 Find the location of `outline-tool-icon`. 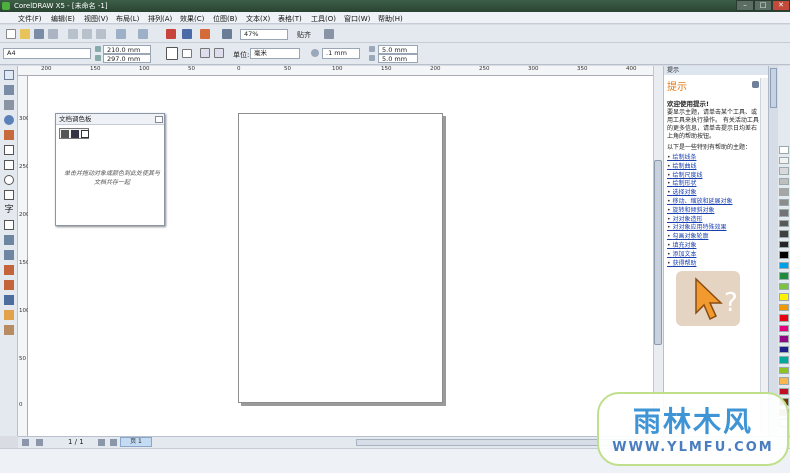

outline-tool-icon is located at coordinates (9, 300).